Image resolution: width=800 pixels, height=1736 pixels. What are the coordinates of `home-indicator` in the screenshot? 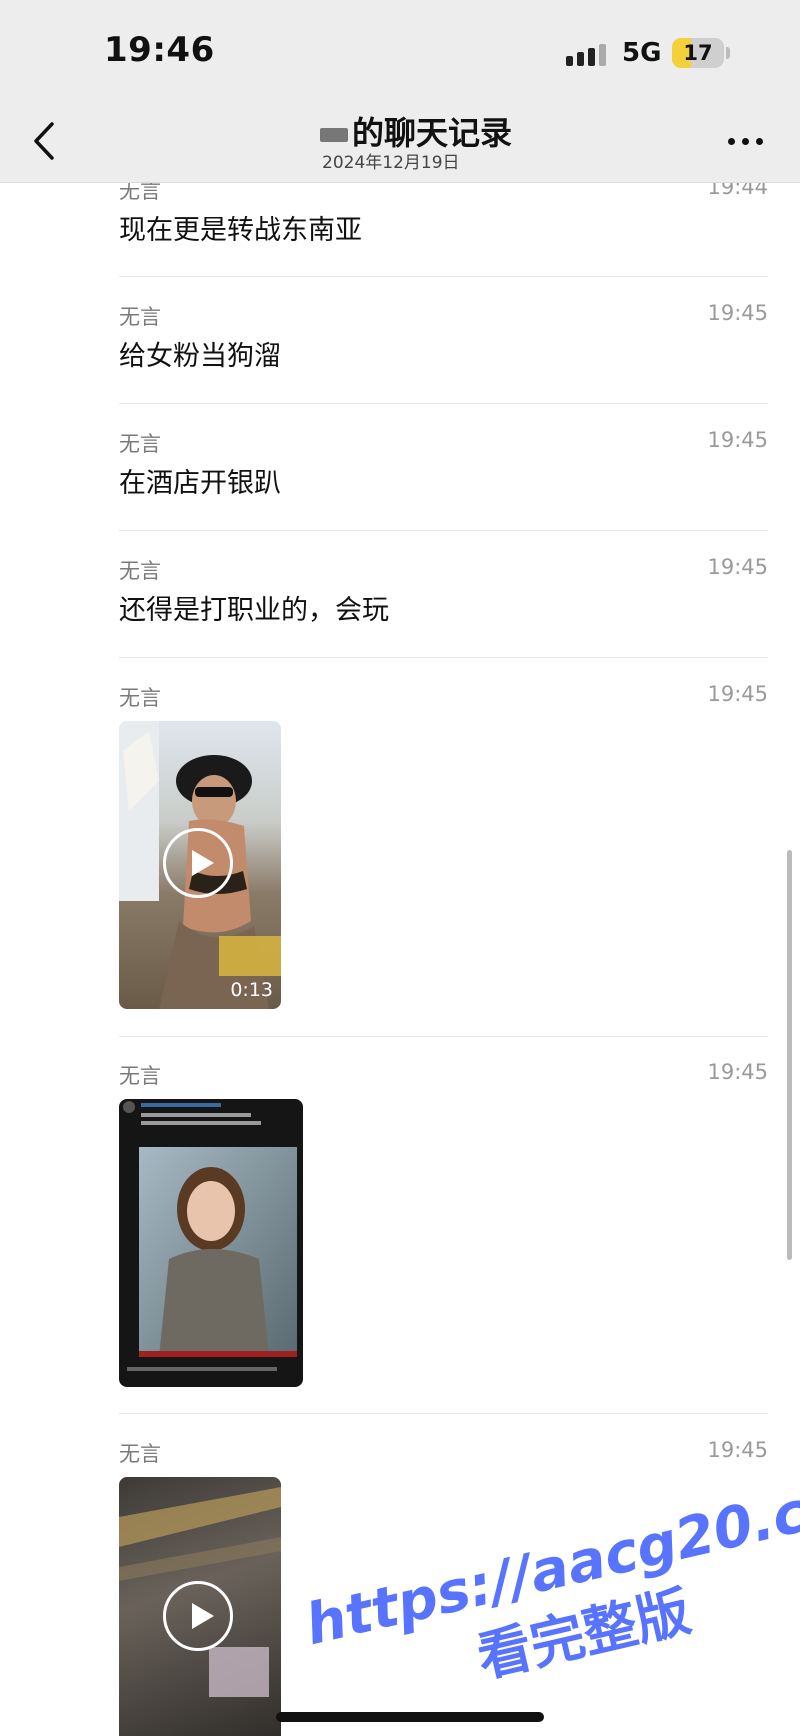 It's located at (410, 1717).